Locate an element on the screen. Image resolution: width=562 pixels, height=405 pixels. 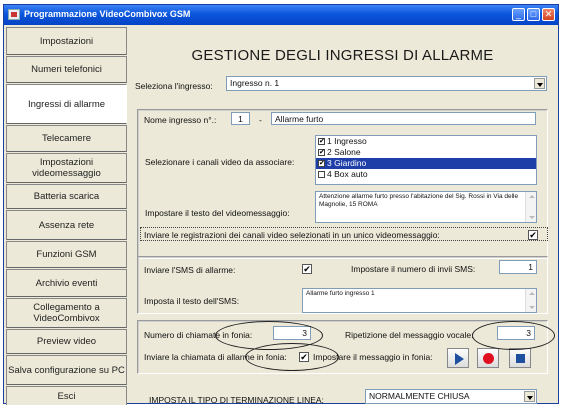
termination-select-value: NORMALMENTE CHIUSA is located at coordinates (419, 396).